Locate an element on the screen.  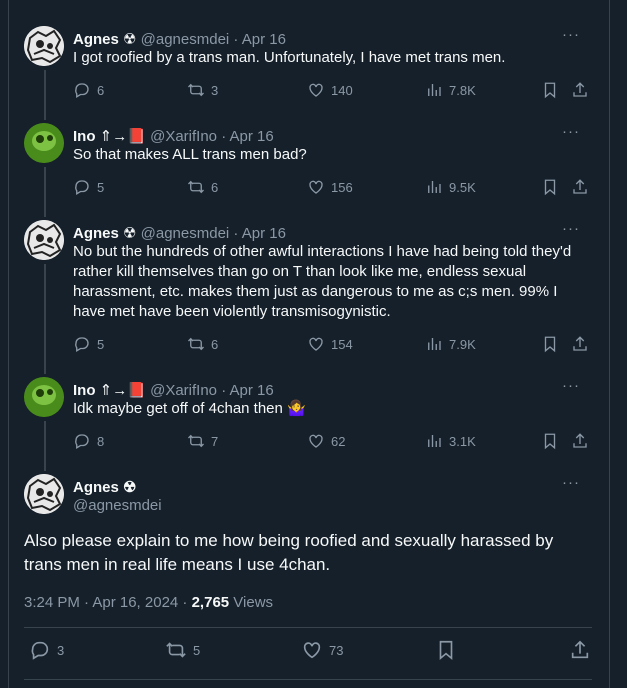
timestamp: 3:24 PM · Apr 16, 2024 · is located at coordinates (108, 602).